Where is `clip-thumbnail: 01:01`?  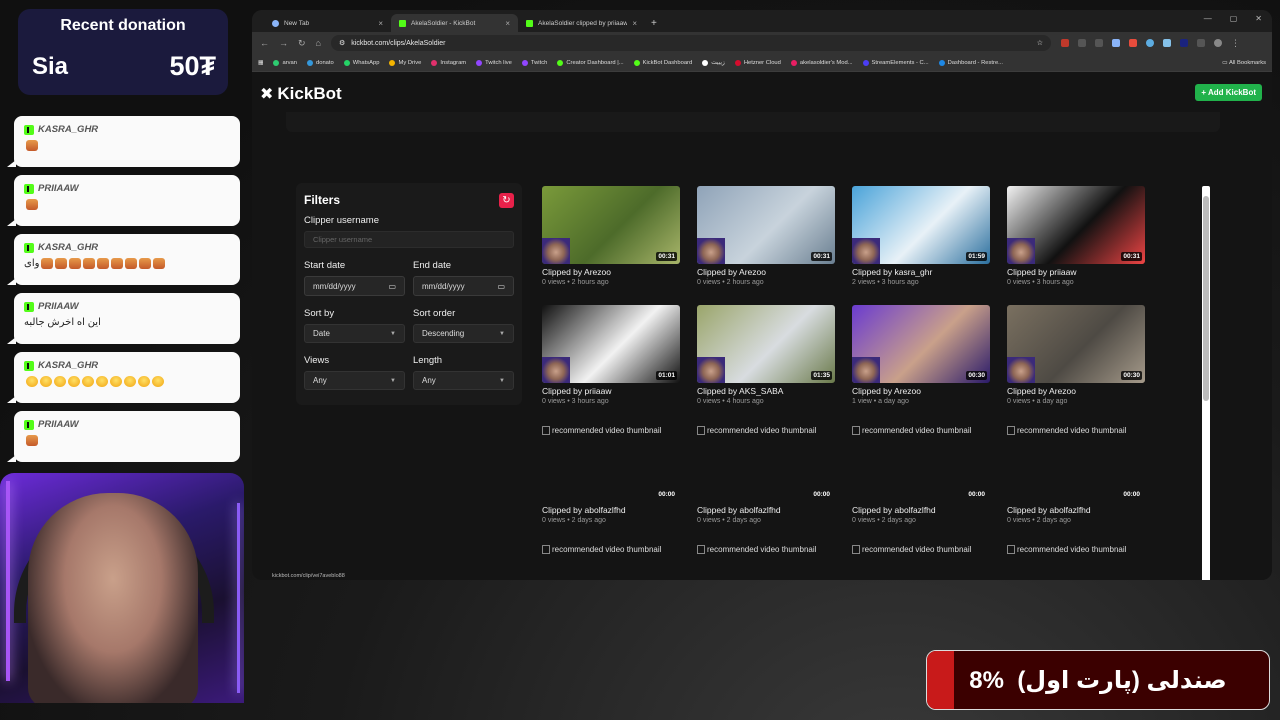 clip-thumbnail: 01:01 is located at coordinates (611, 344).